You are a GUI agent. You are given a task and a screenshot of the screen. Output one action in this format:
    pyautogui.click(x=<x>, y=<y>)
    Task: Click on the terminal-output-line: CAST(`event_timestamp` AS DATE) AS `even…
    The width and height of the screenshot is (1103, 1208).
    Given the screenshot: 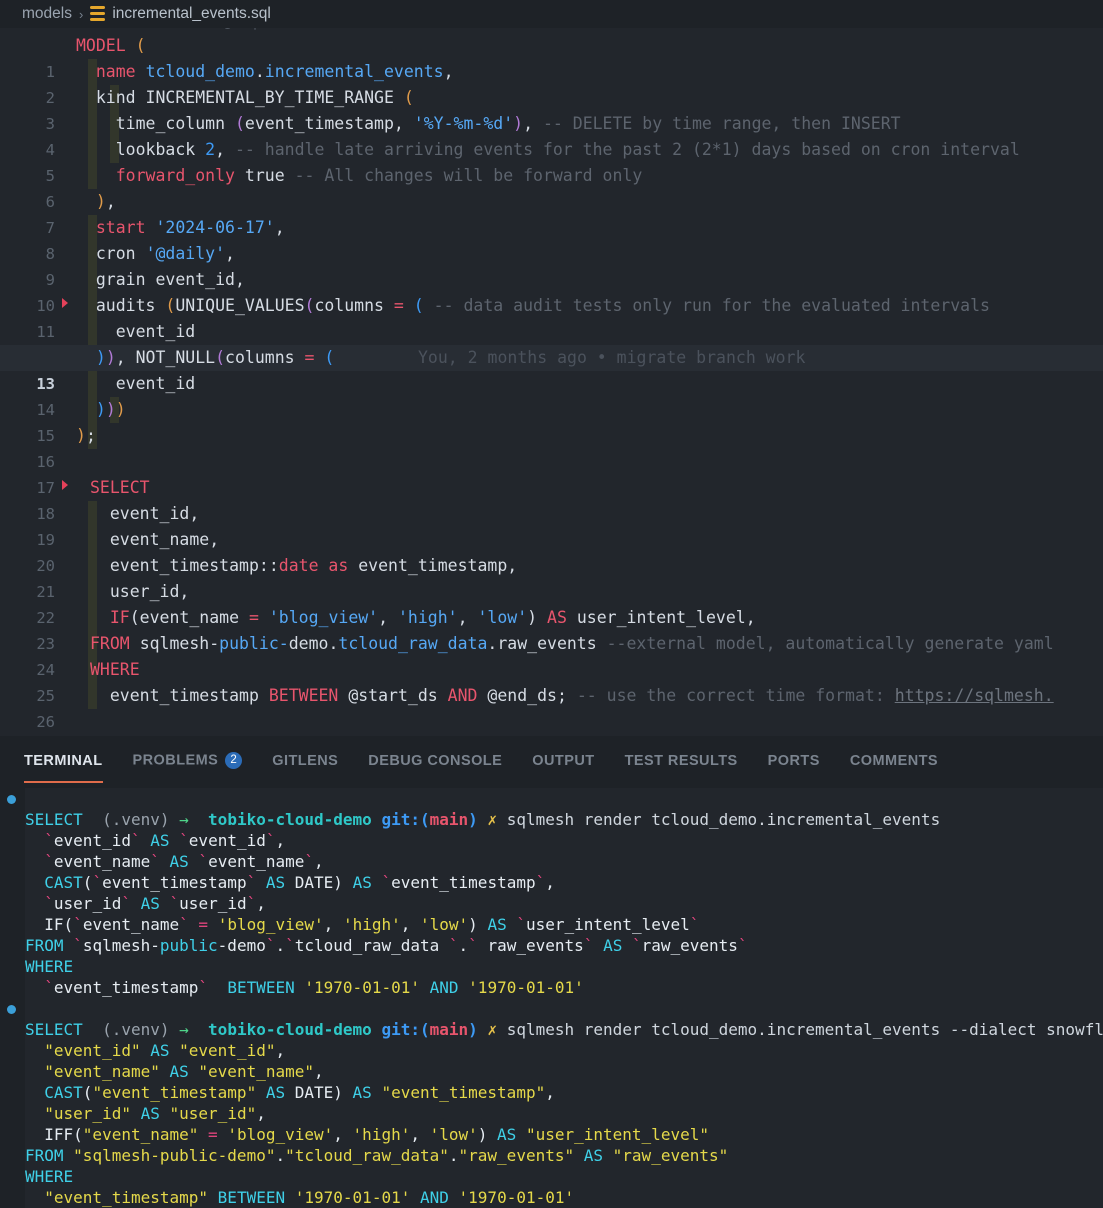 What is the action you would take?
    pyautogui.click(x=299, y=882)
    